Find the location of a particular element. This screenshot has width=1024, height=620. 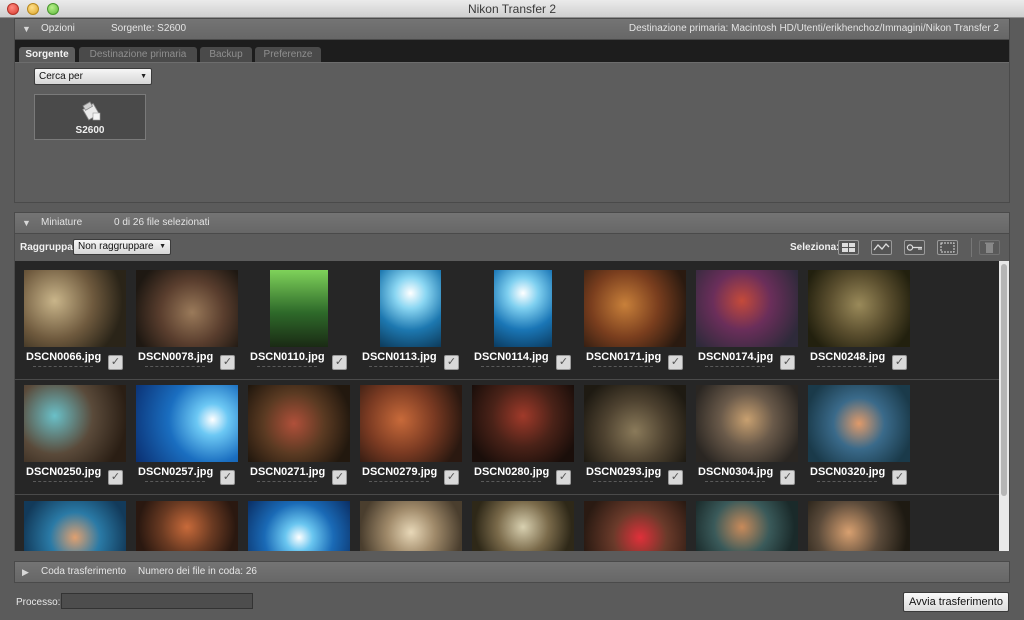

thumbnail-scrollbar is located at coordinates (1004, 406).